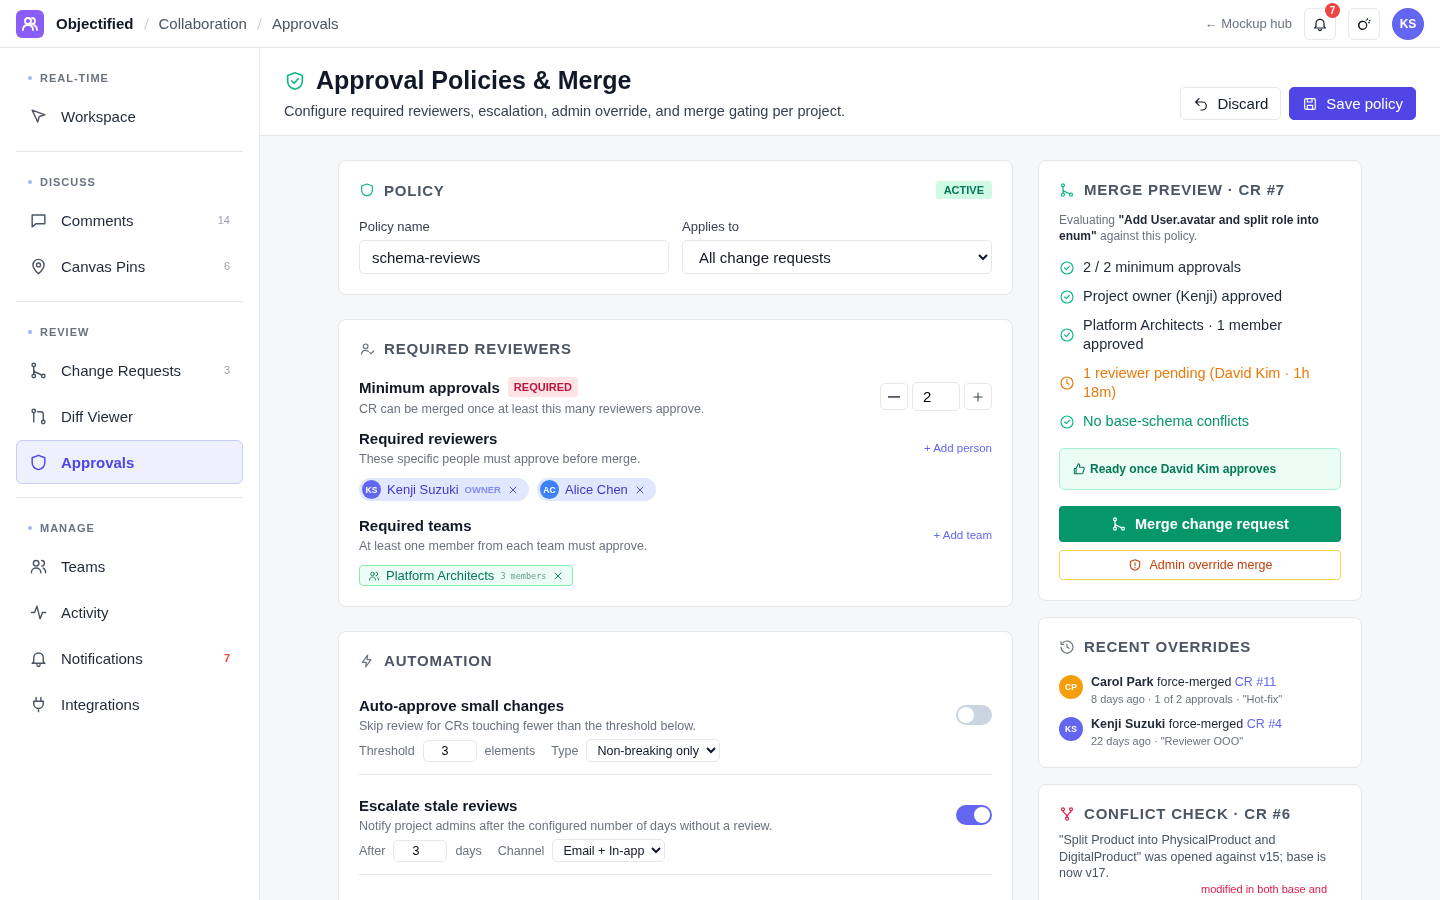 The image size is (1440, 900). What do you see at coordinates (129, 416) in the screenshot?
I see `nav-item: Diff Viewer` at bounding box center [129, 416].